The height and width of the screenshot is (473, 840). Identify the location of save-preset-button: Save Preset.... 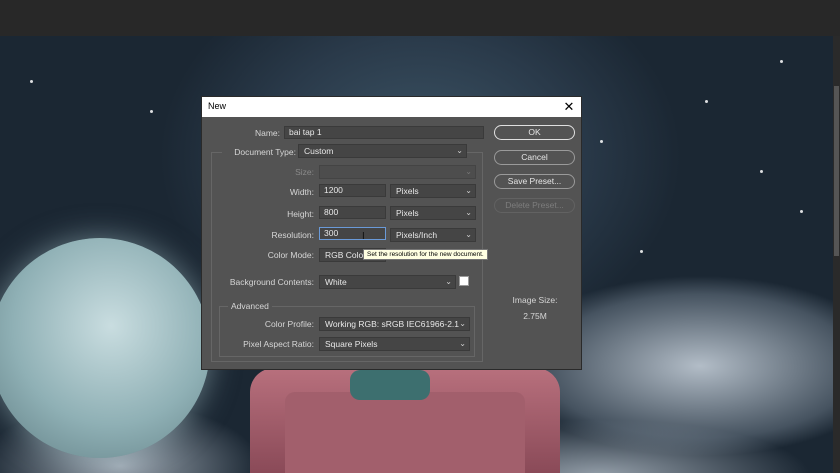
(534, 181).